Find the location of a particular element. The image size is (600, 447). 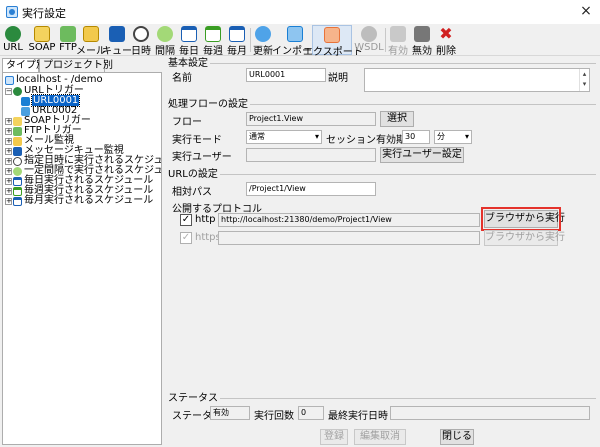

server-icon is located at coordinates (9, 80).